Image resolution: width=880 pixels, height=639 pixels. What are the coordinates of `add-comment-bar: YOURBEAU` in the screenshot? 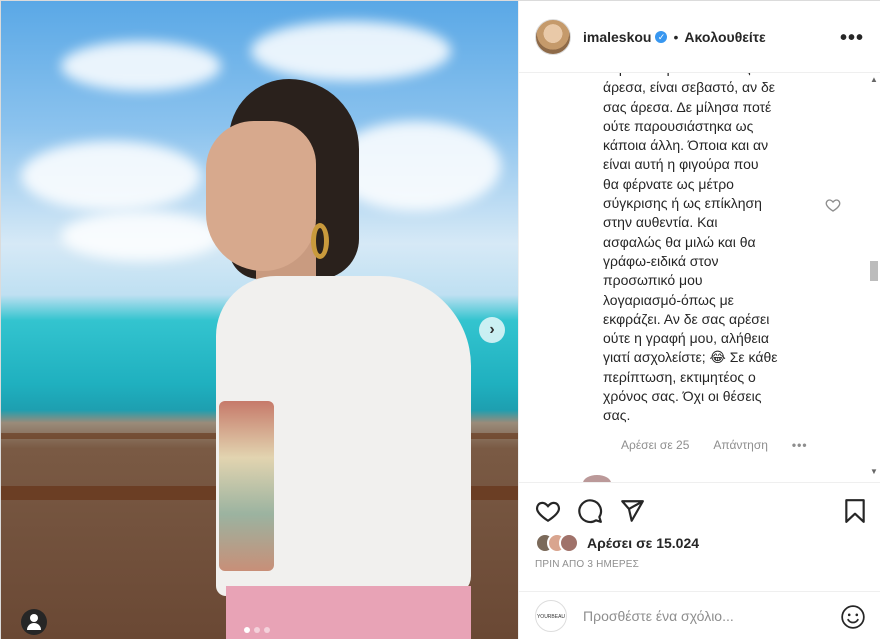 It's located at (699, 615).